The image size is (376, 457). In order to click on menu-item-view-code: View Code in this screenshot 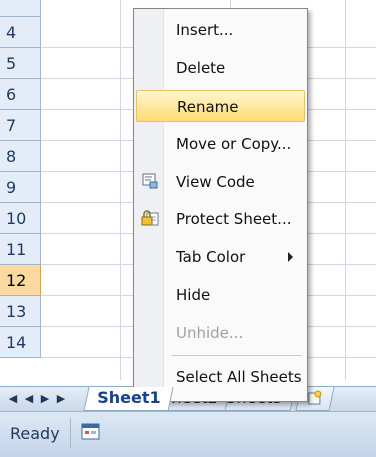, I will do `click(220, 182)`.